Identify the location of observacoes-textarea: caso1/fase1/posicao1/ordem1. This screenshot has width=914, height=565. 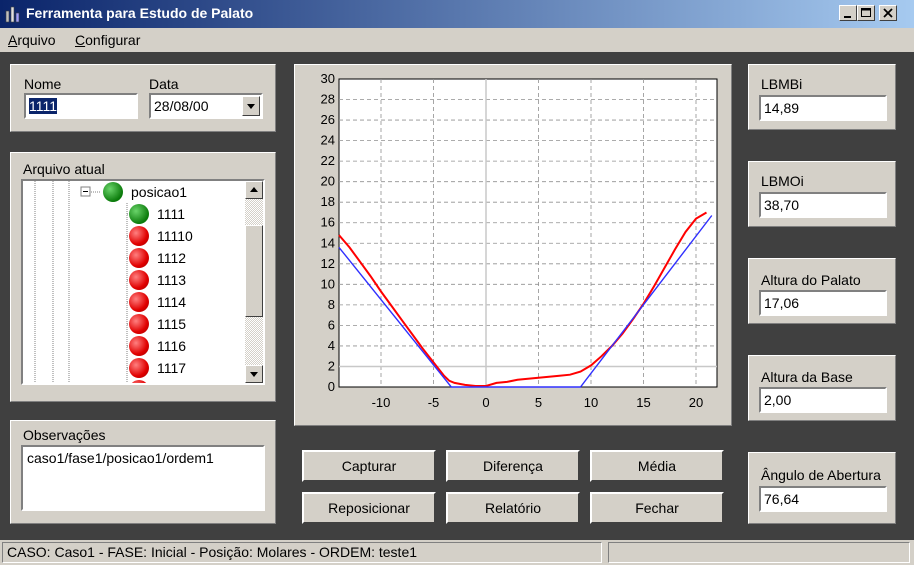
(143, 478).